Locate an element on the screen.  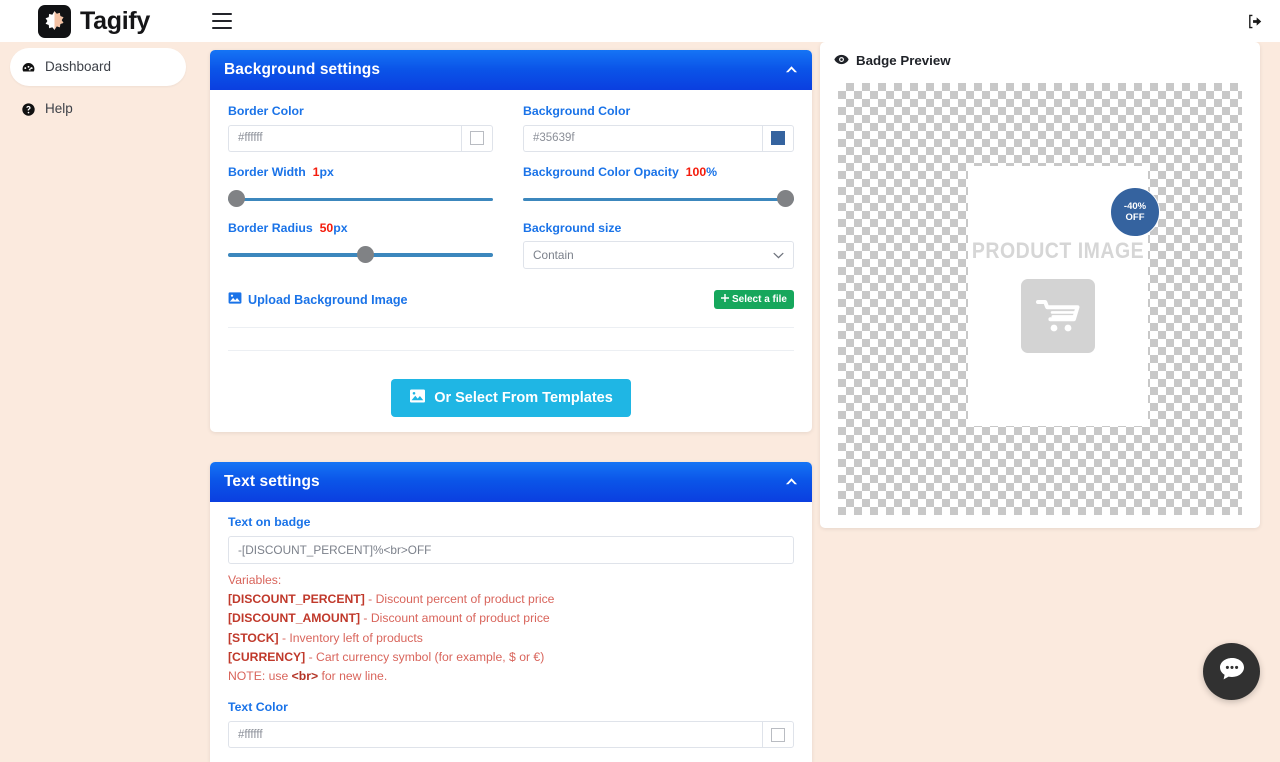
left-column: Border Color Border Width 1px is located at coordinates (369, 190).